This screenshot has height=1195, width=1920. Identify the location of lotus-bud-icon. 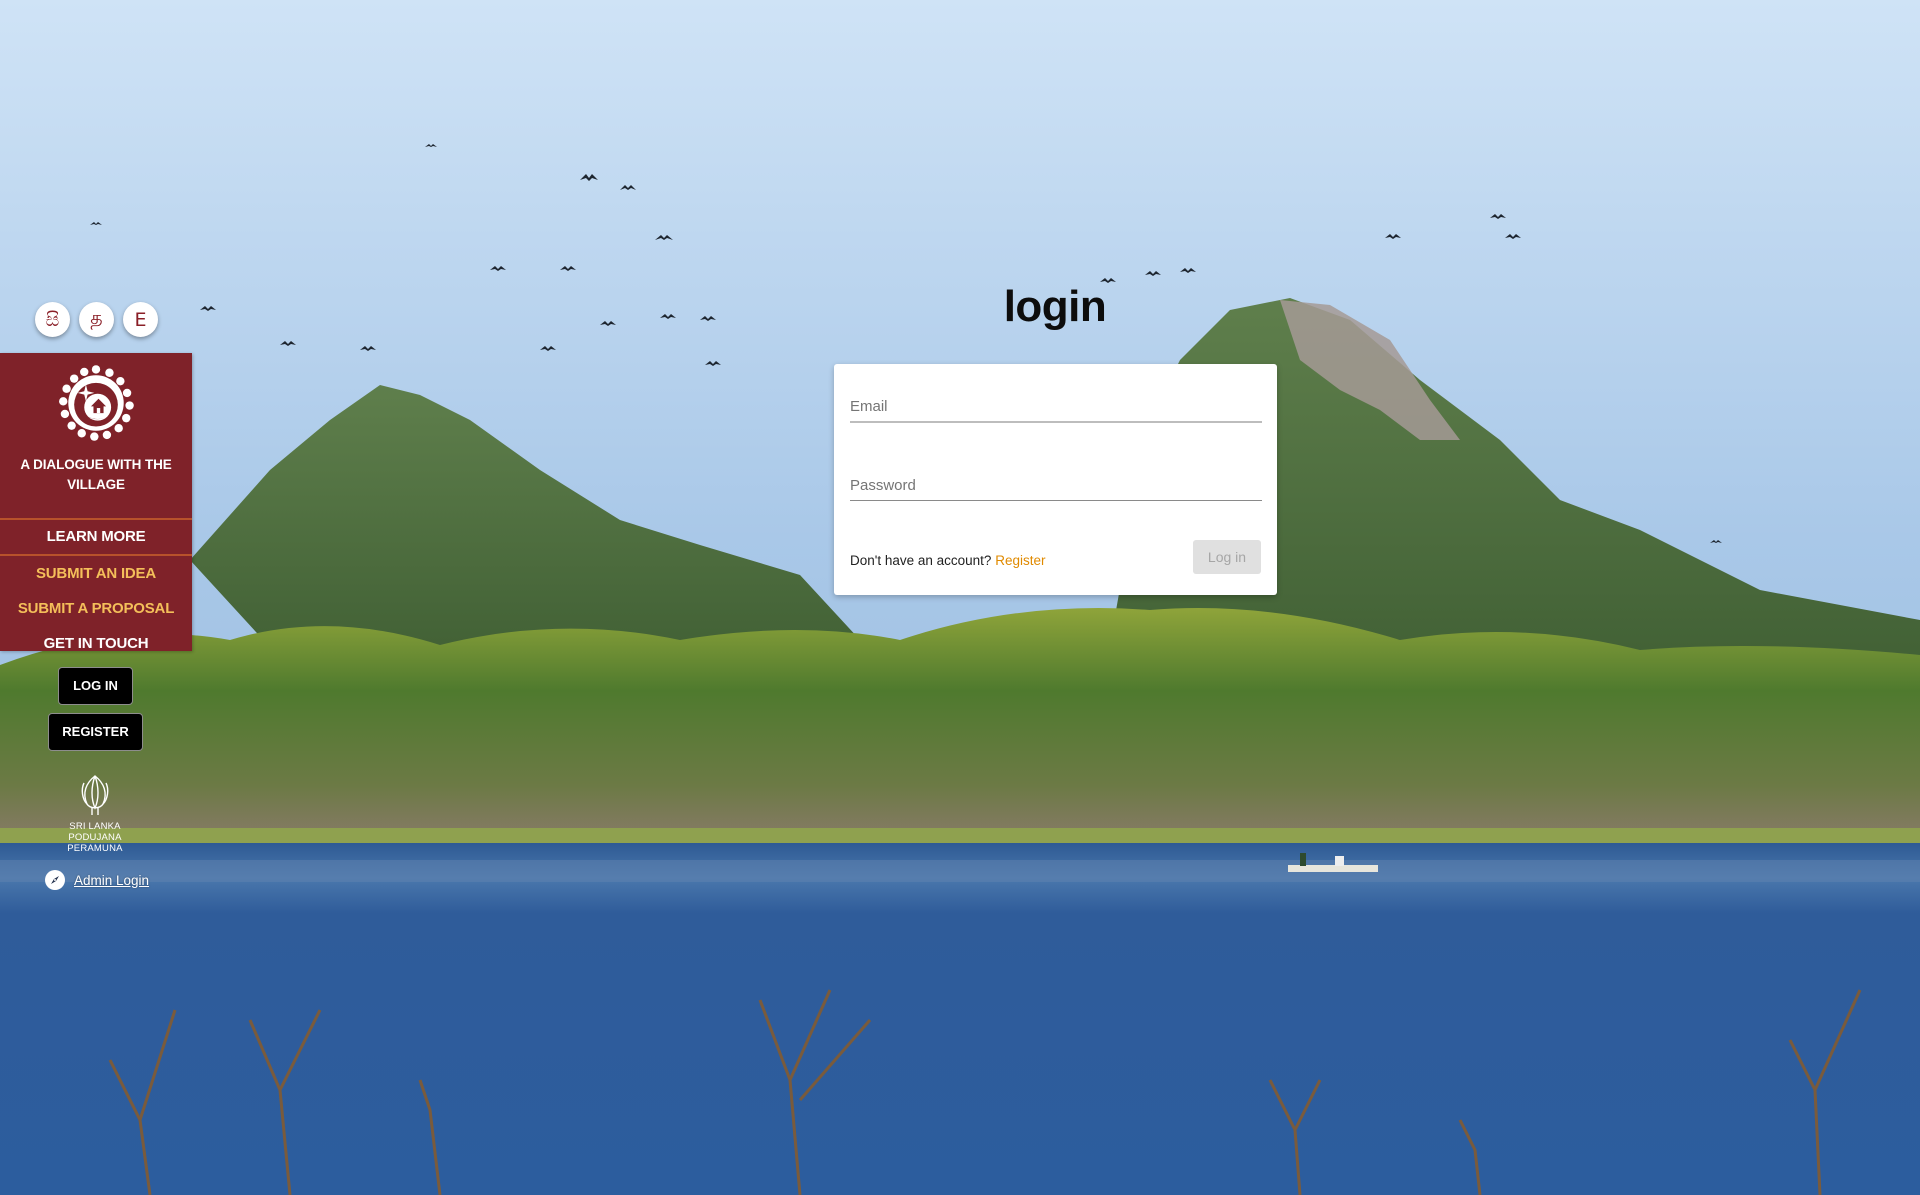
(95, 795).